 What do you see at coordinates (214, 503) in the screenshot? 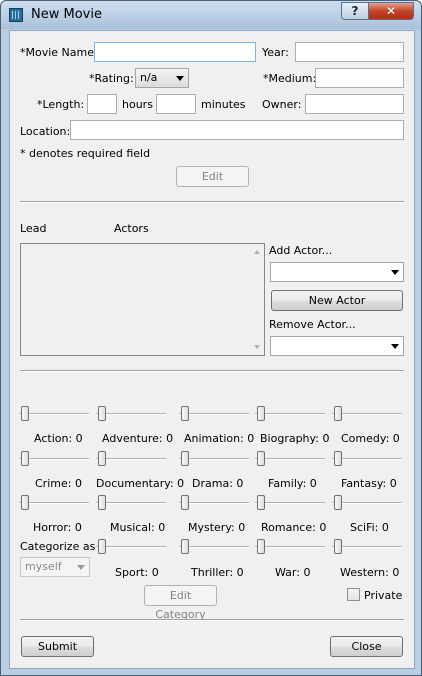
I see `mystery-slider` at bounding box center [214, 503].